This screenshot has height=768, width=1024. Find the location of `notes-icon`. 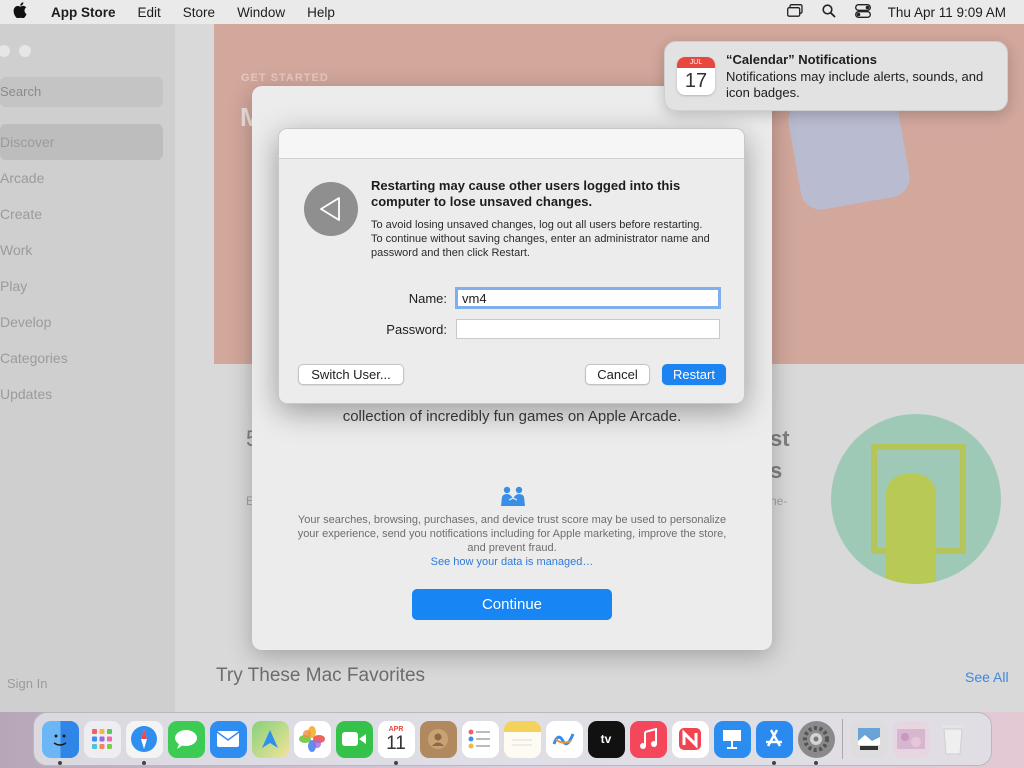

notes-icon is located at coordinates (522, 739).